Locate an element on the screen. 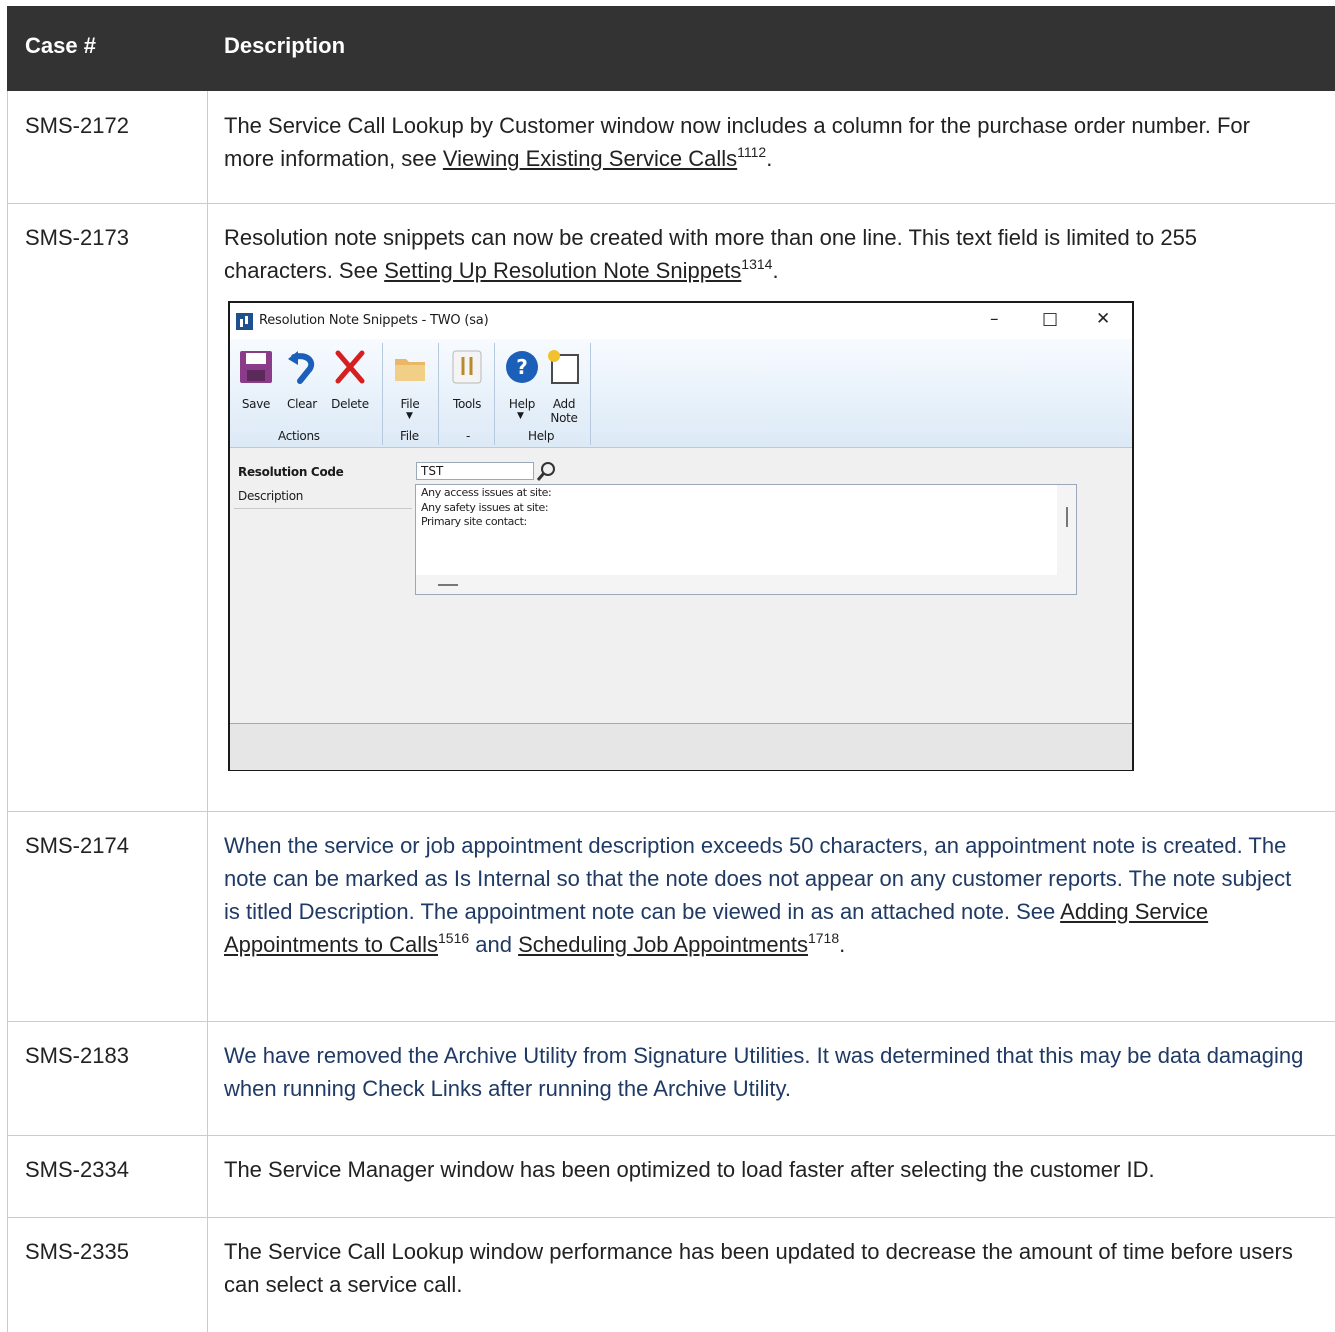  case-number: SMS-2183 is located at coordinates (77, 1055).